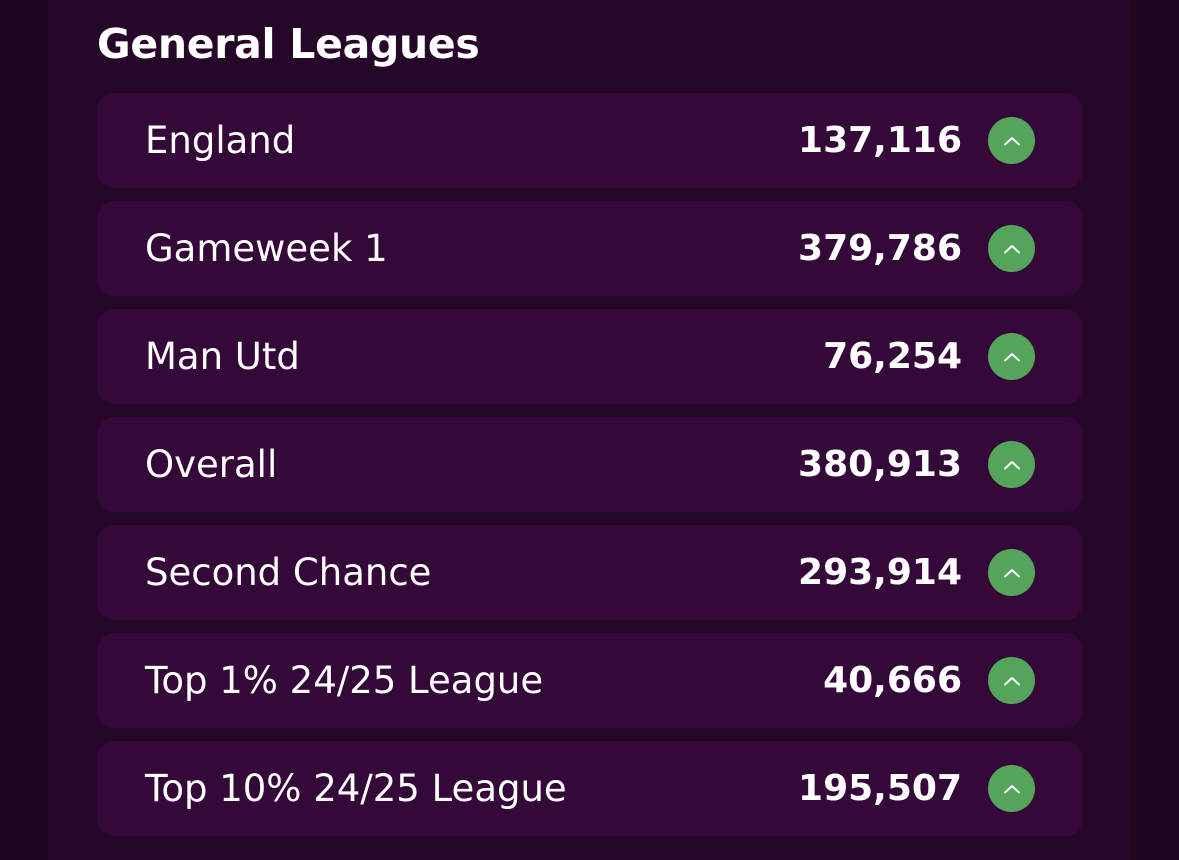 The width and height of the screenshot is (1179, 860). Describe the element at coordinates (211, 464) in the screenshot. I see `league-name: Overall` at that location.